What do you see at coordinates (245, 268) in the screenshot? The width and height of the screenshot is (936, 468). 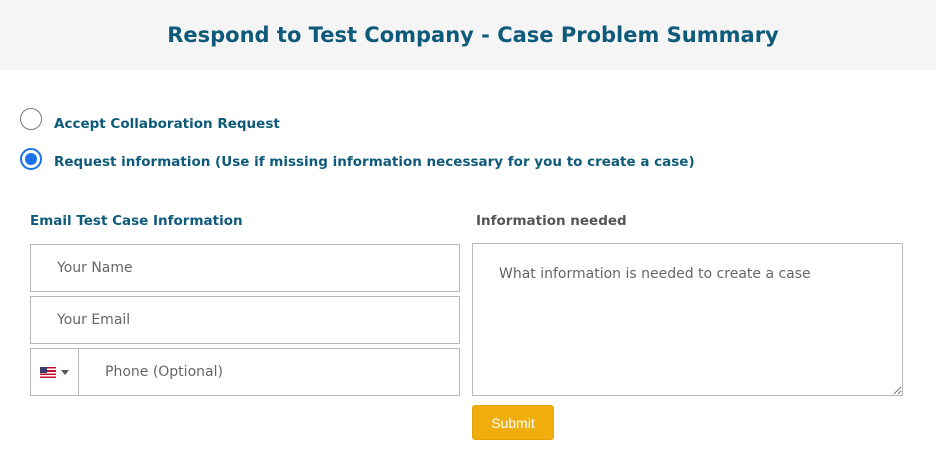 I see `name-input` at bounding box center [245, 268].